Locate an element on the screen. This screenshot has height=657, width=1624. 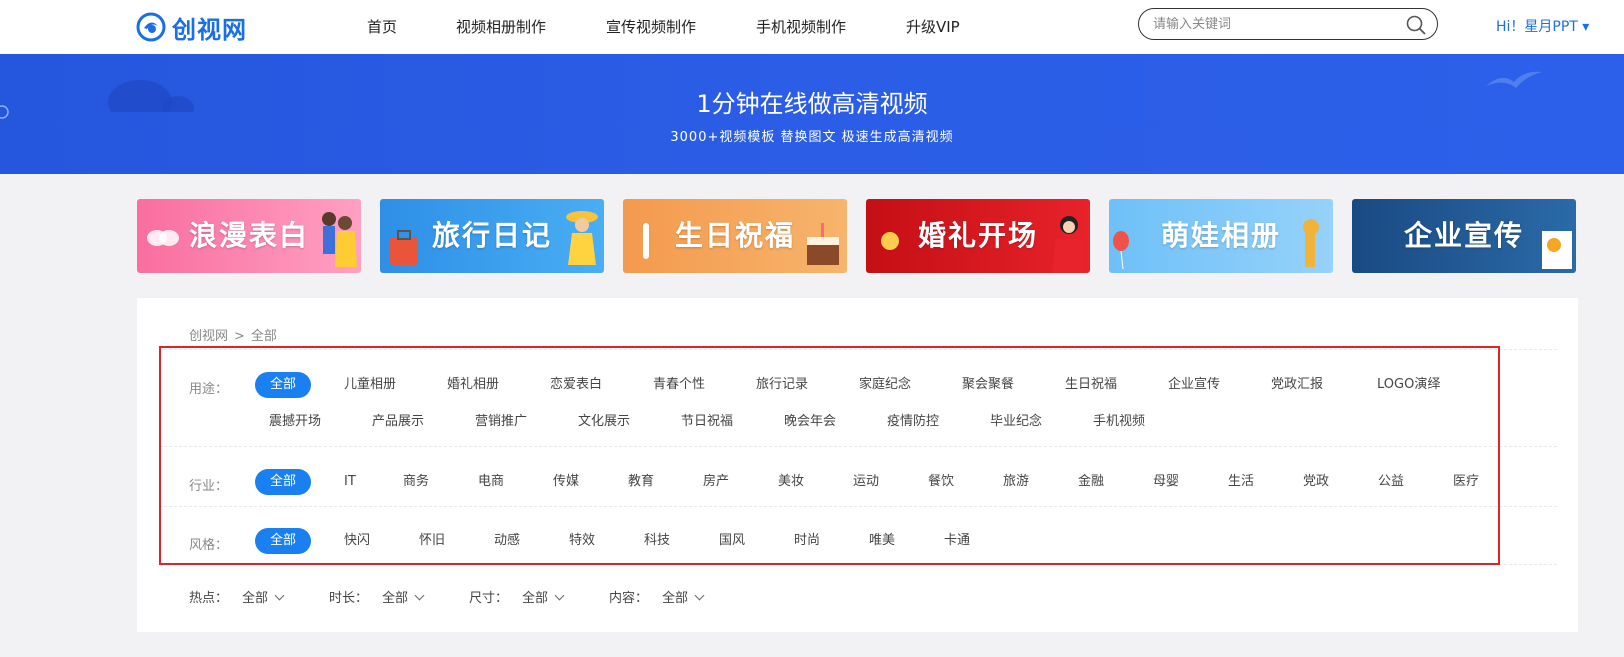
size-filter: 尺寸： 全部 is located at coordinates (517, 596).